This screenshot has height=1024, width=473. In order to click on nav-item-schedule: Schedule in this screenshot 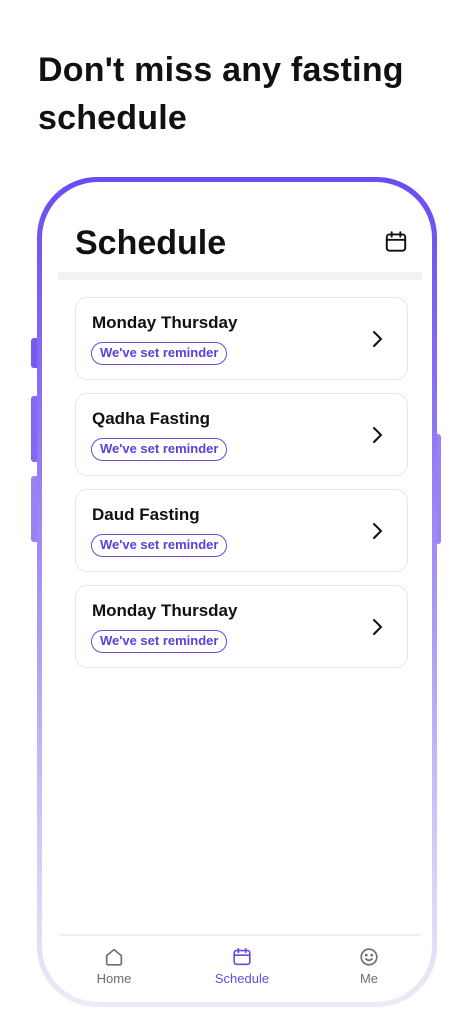, I will do `click(242, 964)`.